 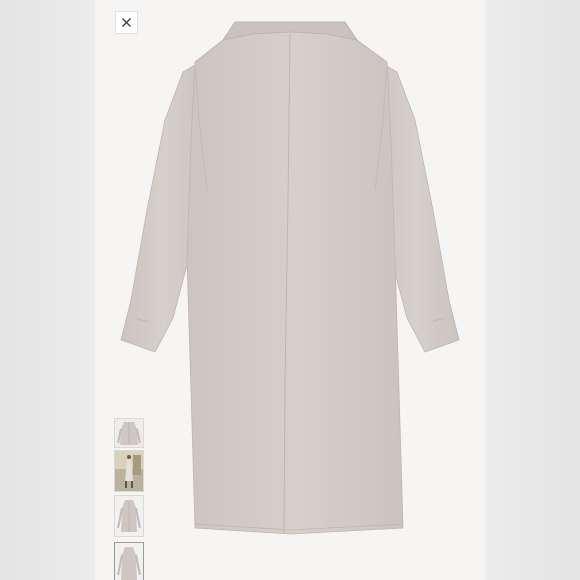 I want to click on model-street-photo-icon, so click(x=129, y=471).